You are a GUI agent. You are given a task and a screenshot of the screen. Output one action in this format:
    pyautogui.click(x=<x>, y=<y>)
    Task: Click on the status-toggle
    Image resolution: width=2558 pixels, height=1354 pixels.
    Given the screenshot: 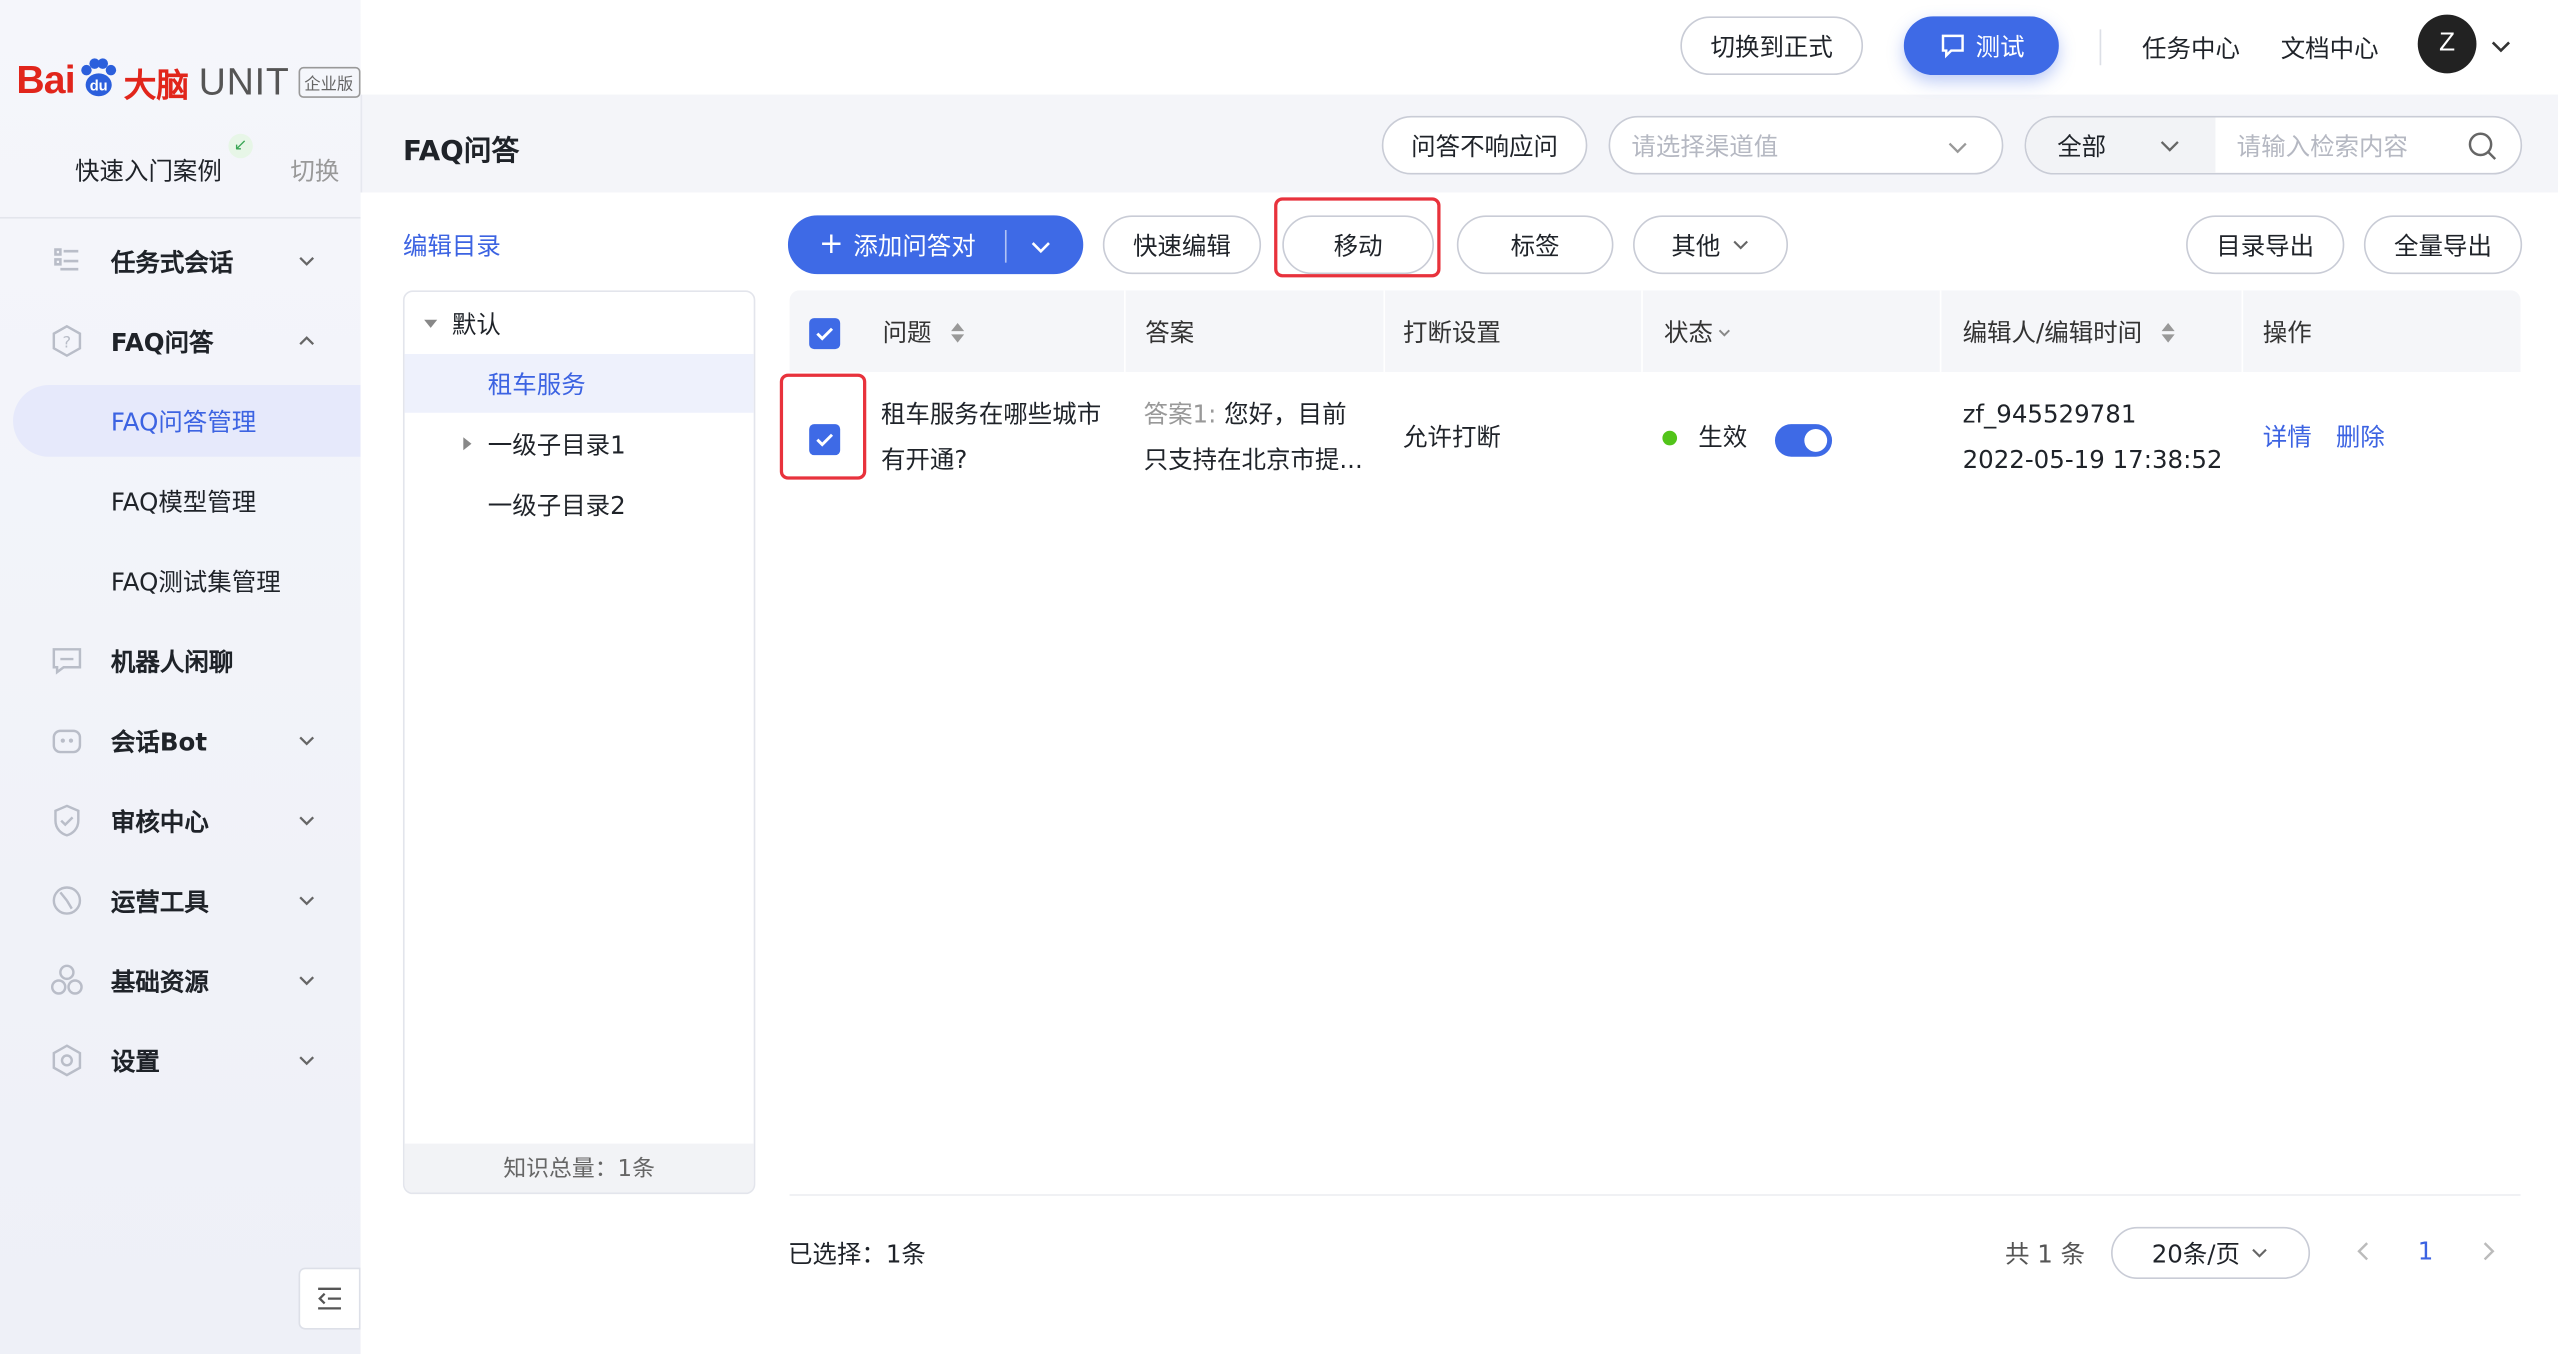 What is the action you would take?
    pyautogui.click(x=1803, y=440)
    